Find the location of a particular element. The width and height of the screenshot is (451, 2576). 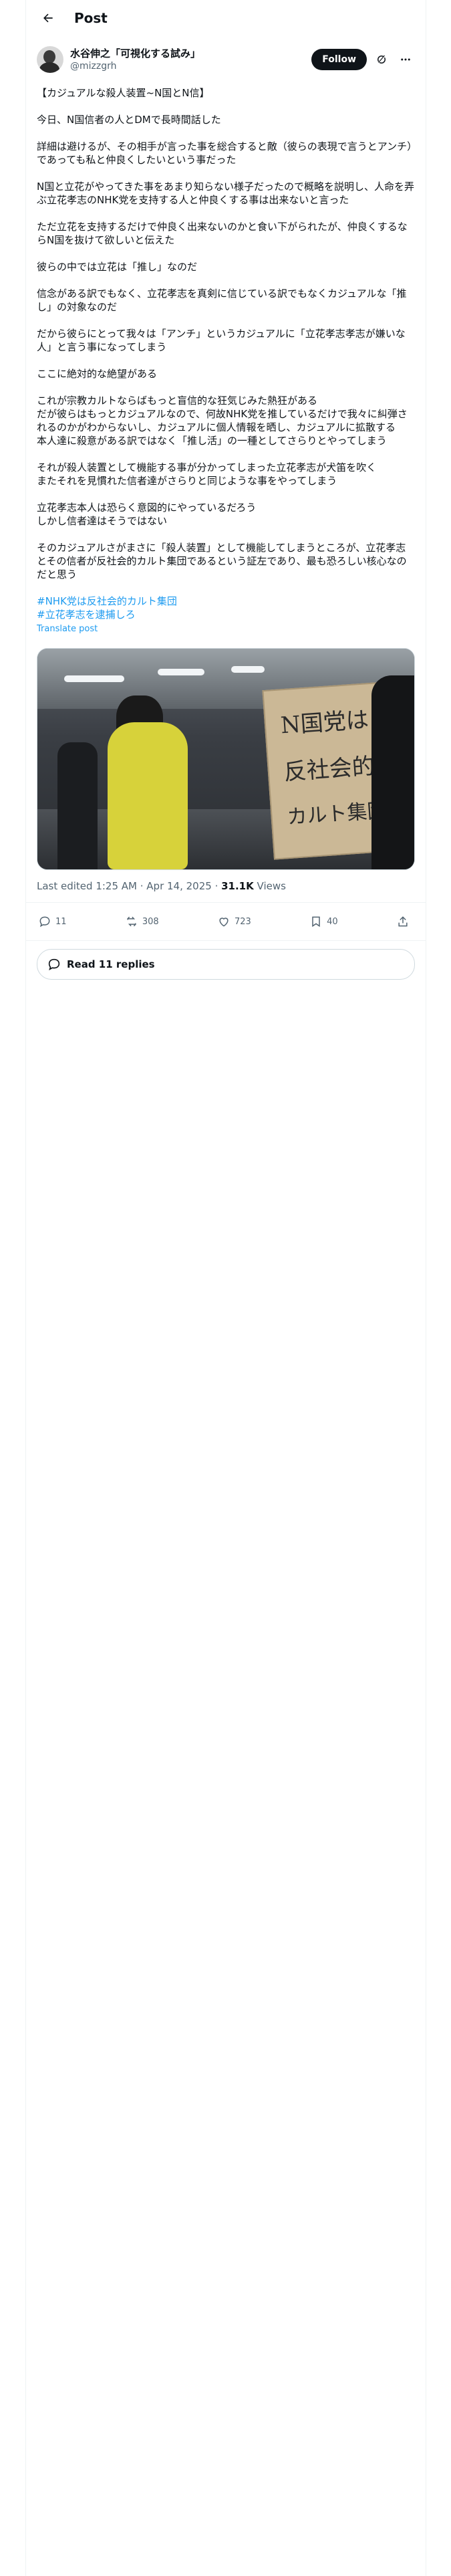

edited-timestamp: Last edited 1:25 AM · Apr 14, 2025 · is located at coordinates (129, 886).